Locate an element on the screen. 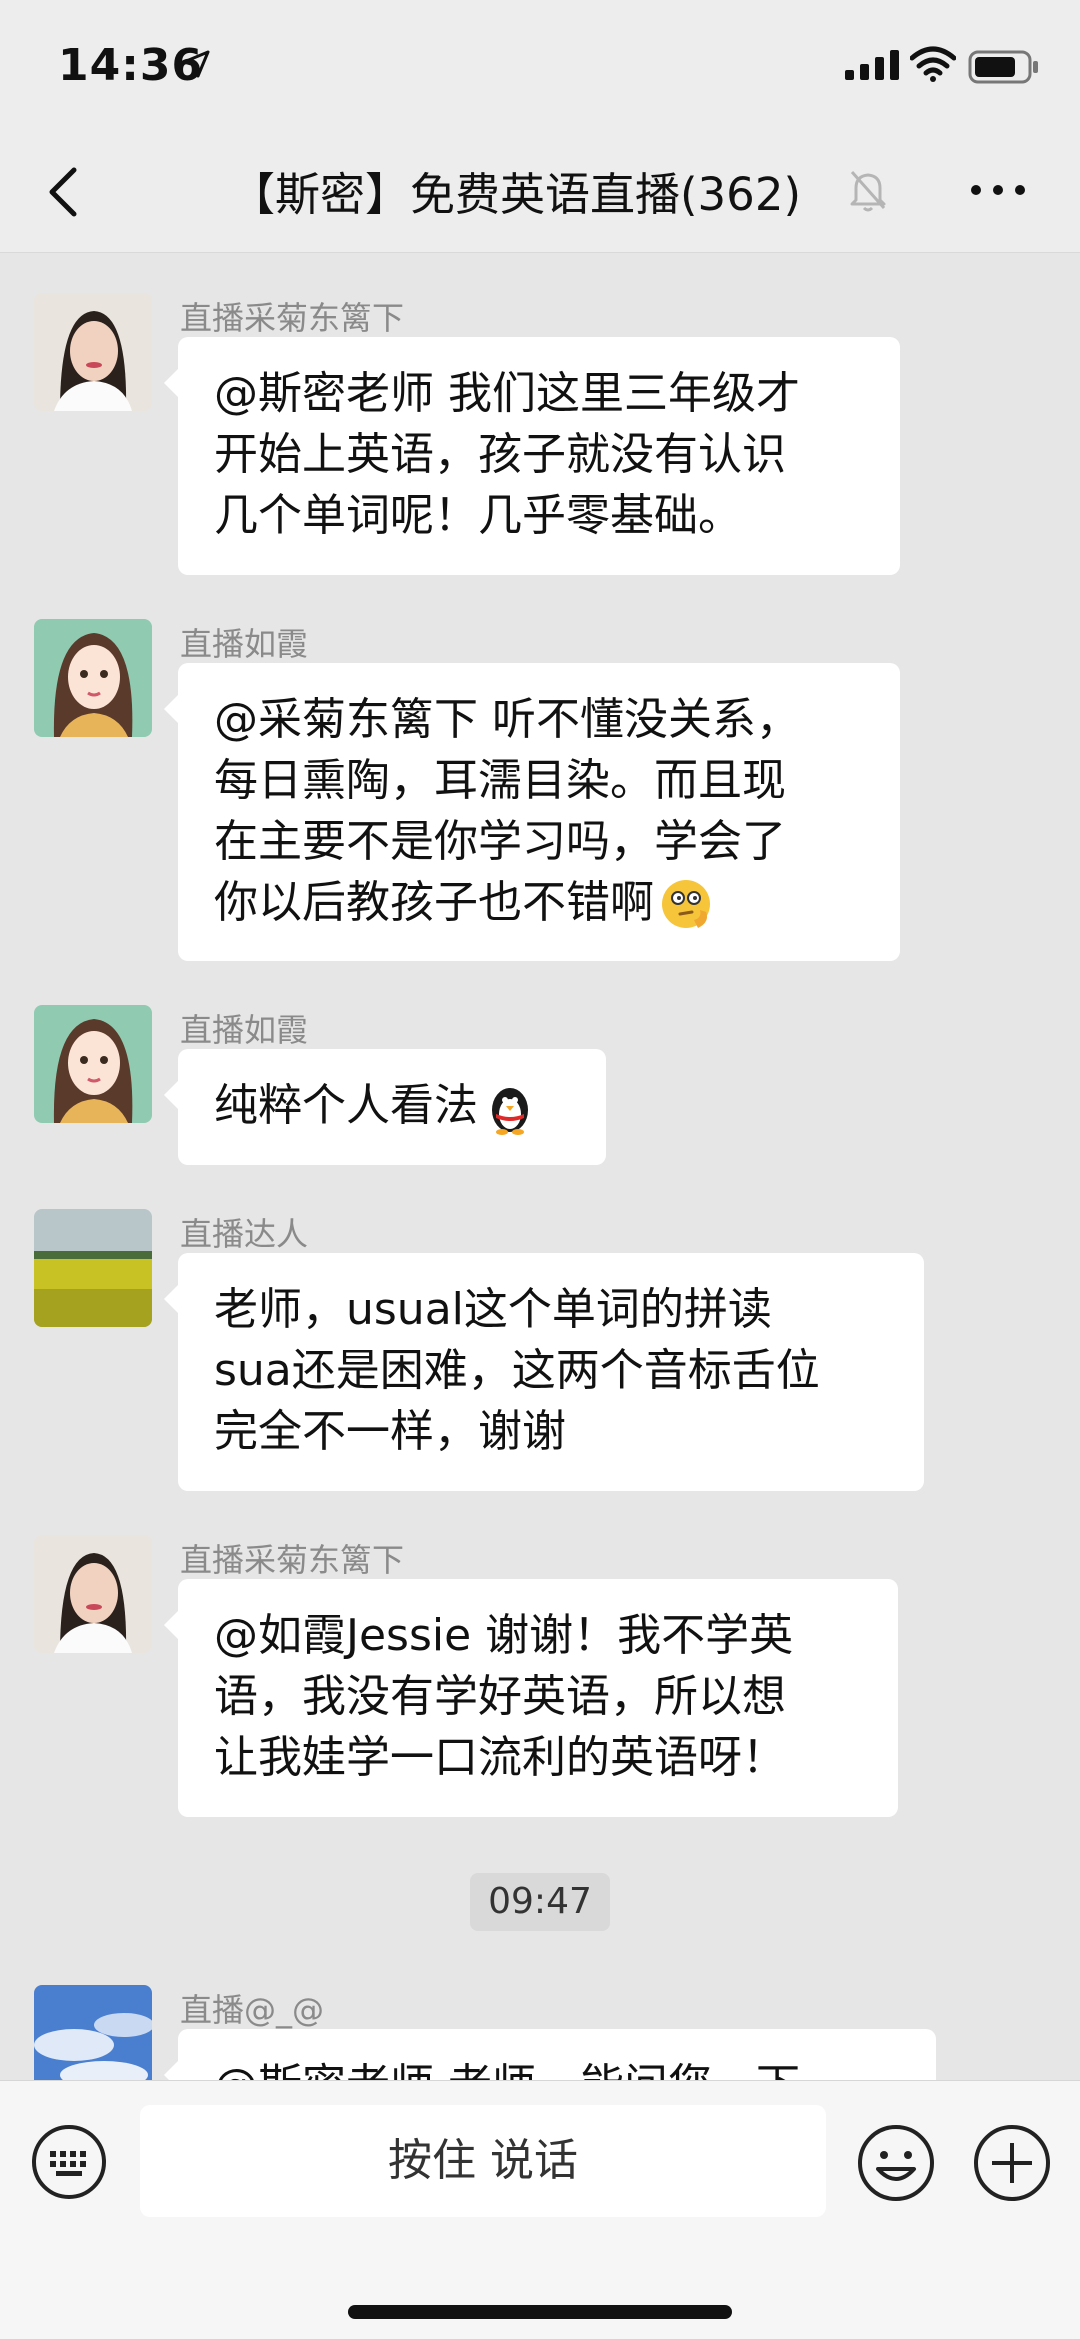  smiley-face-icon is located at coordinates (896, 2163).